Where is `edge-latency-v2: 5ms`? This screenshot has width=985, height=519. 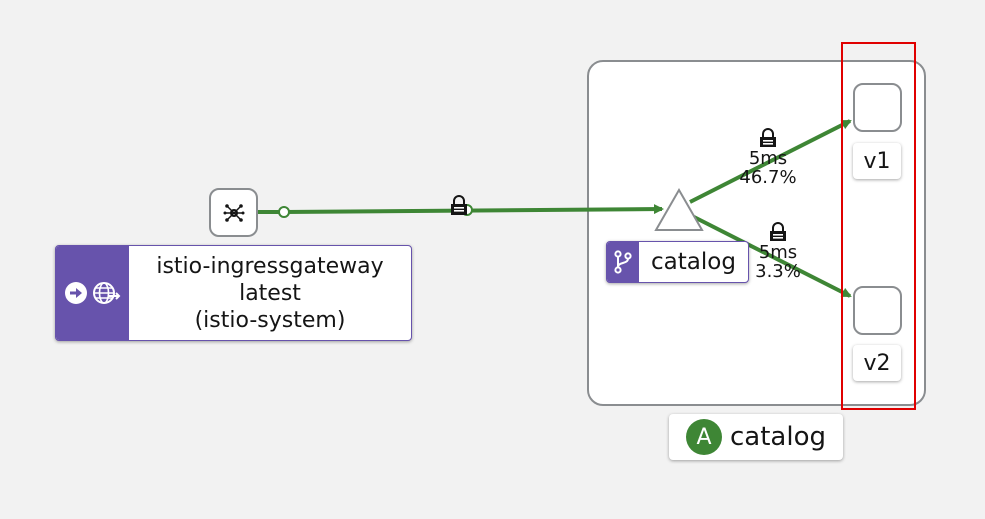 edge-latency-v2: 5ms is located at coordinates (778, 252).